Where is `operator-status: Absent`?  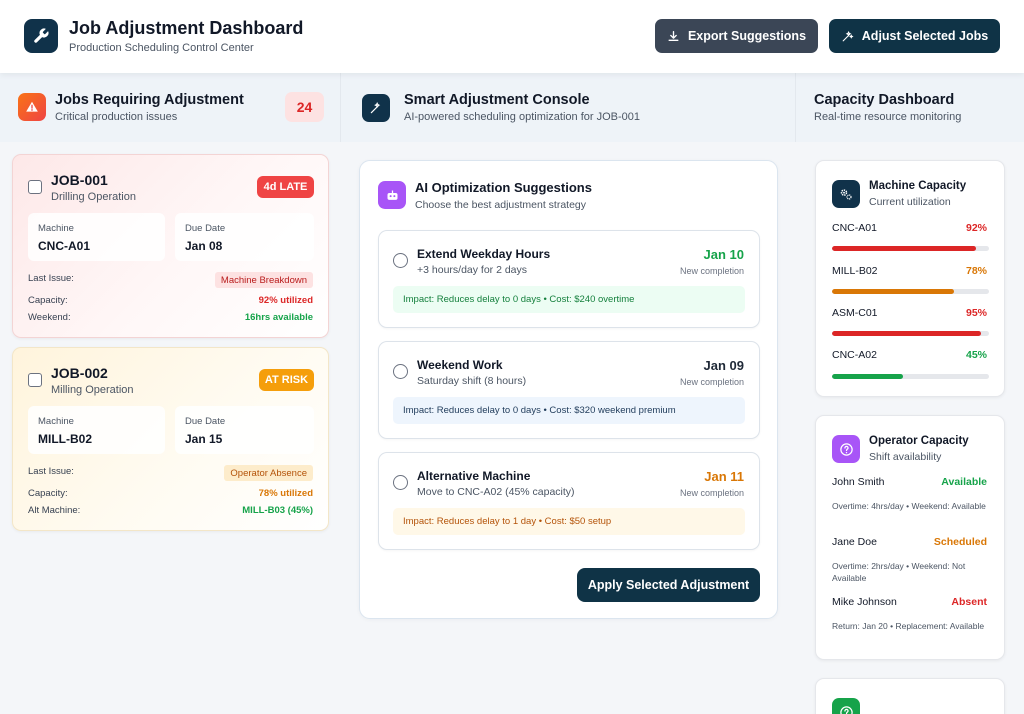
operator-status: Absent is located at coordinates (969, 602).